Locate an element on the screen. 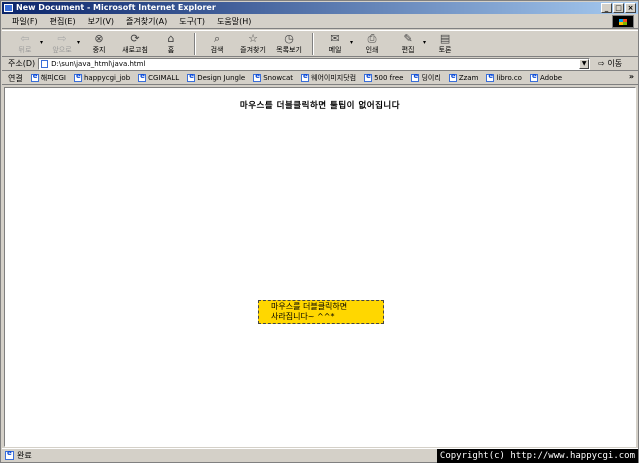 The width and height of the screenshot is (639, 463). back-label: 뒤로 is located at coordinates (25, 50).